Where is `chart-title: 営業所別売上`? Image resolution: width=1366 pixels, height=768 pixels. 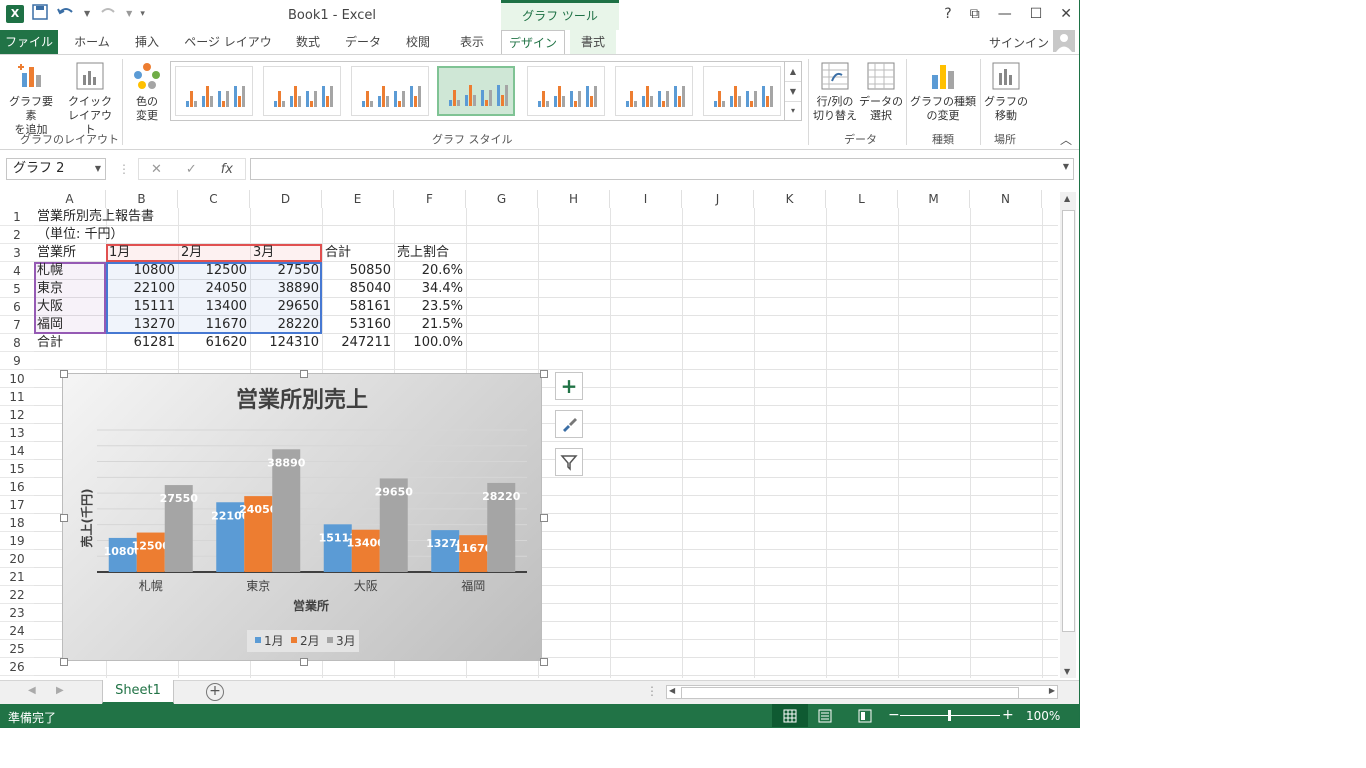 chart-title: 営業所別売上 is located at coordinates (302, 400).